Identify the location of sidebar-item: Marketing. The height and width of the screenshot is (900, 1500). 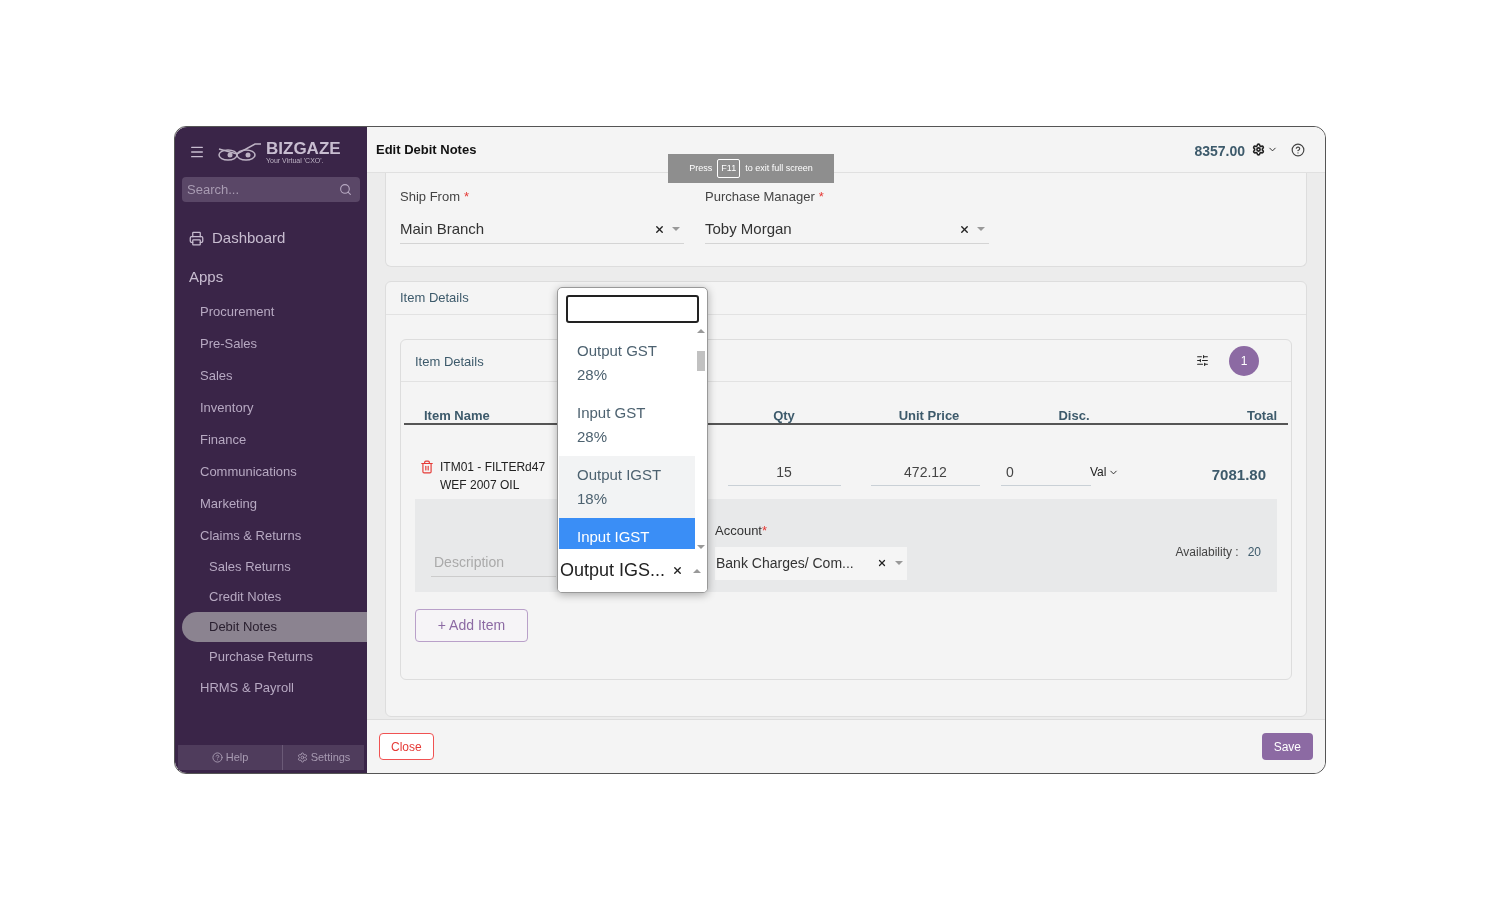
(274, 503).